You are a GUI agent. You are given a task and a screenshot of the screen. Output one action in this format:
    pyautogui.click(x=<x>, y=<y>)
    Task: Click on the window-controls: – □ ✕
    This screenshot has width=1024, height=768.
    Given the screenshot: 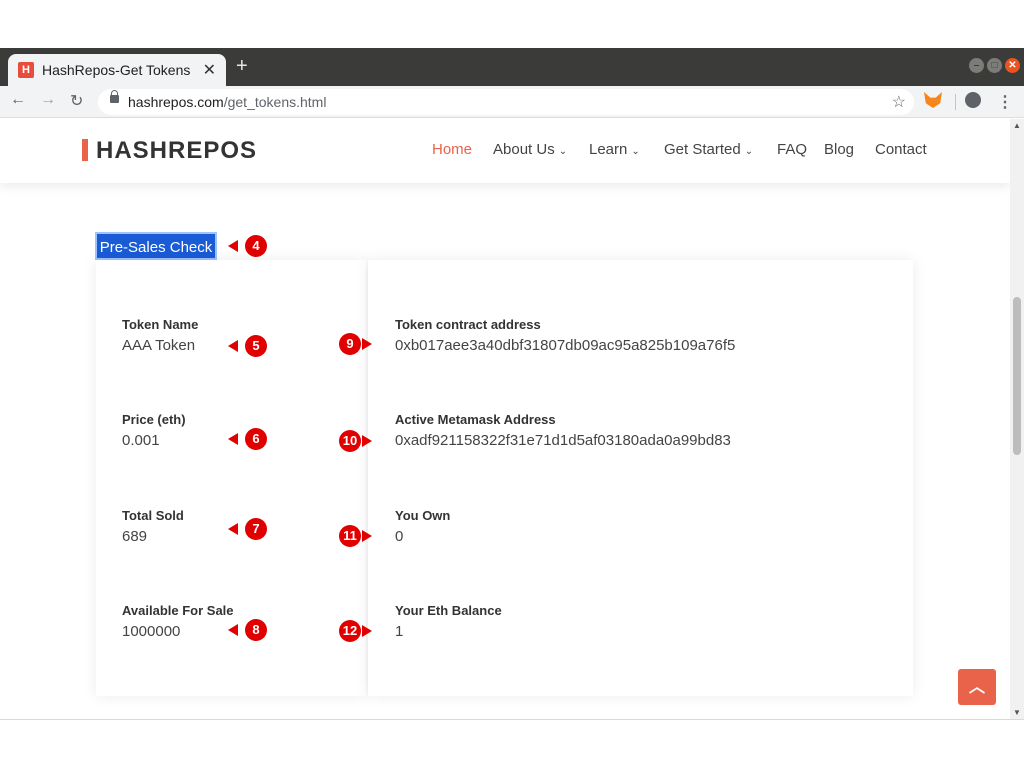 What is the action you would take?
    pyautogui.click(x=994, y=65)
    